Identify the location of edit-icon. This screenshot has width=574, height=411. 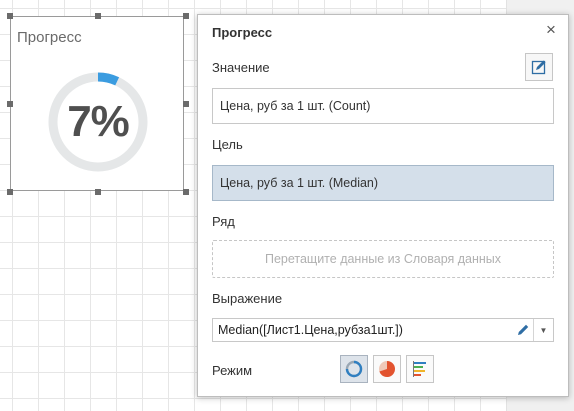
(538, 67).